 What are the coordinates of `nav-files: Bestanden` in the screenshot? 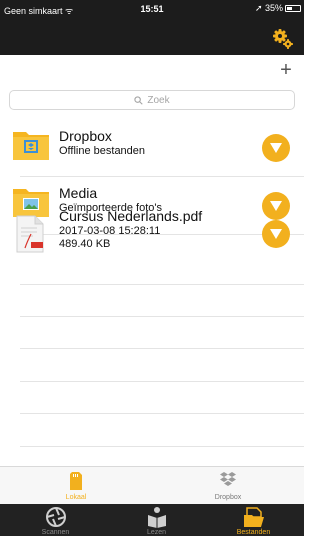 It's located at (253, 520).